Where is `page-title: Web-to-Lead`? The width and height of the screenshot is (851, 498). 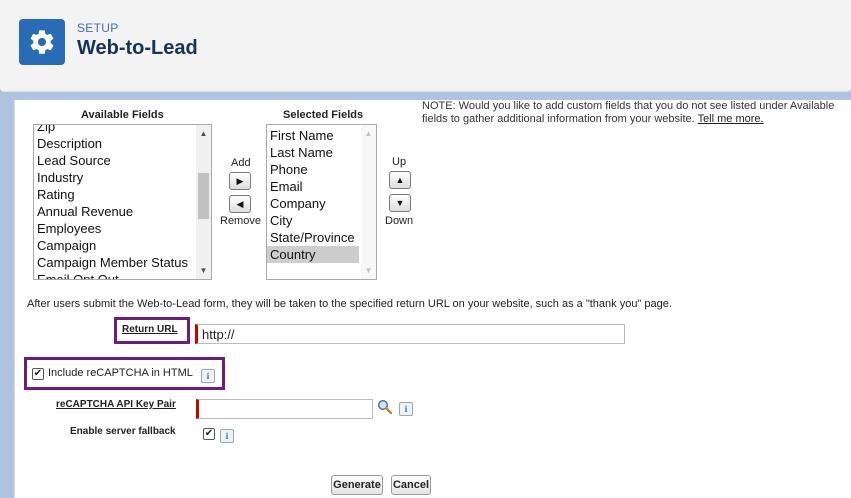 page-title: Web-to-Lead is located at coordinates (137, 48).